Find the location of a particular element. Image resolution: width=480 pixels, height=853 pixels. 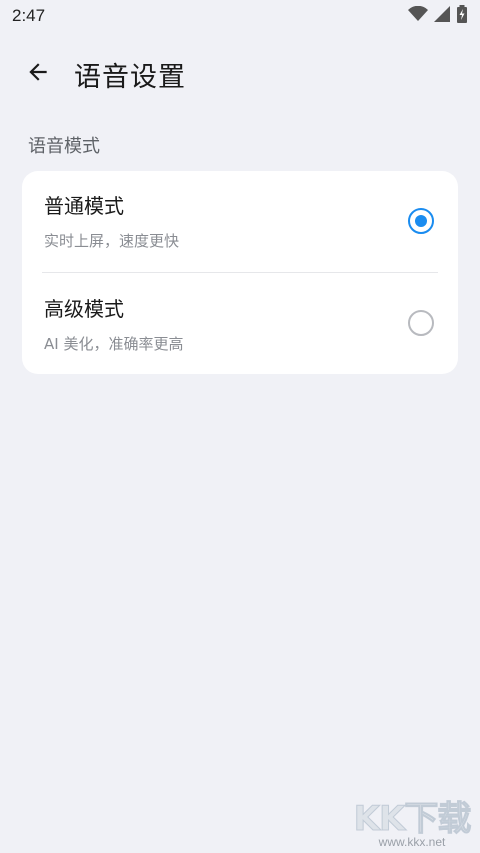

arrow-left-icon is located at coordinates (38, 74).